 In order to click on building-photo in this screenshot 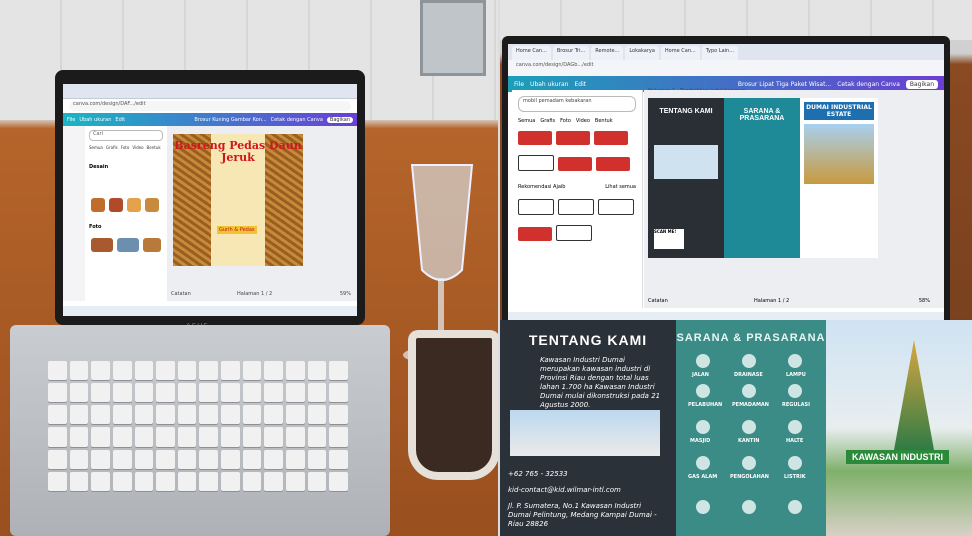, I will do `click(686, 162)`.